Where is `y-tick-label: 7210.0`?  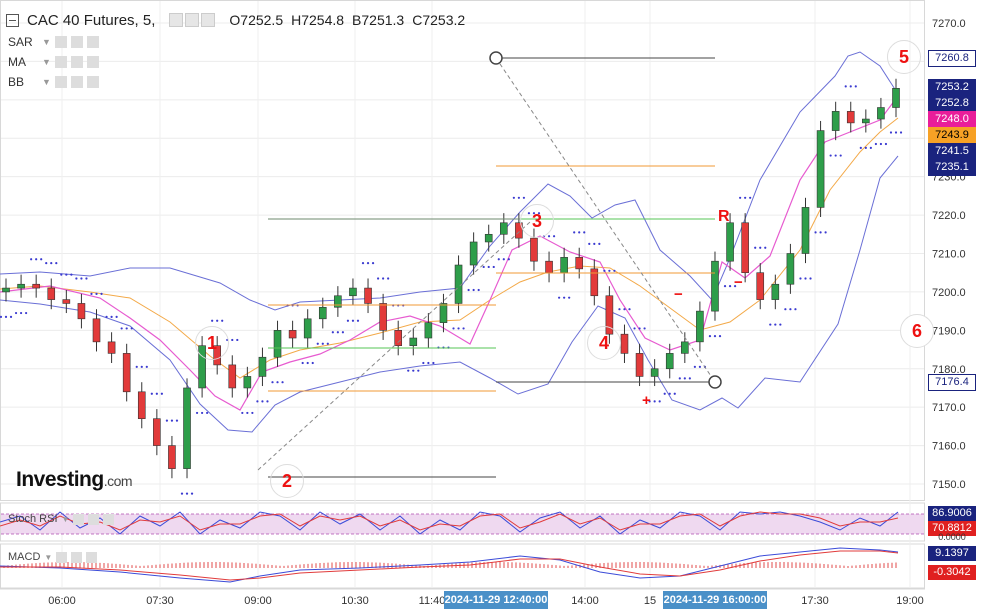
y-tick-label: 7210.0 is located at coordinates (949, 255).